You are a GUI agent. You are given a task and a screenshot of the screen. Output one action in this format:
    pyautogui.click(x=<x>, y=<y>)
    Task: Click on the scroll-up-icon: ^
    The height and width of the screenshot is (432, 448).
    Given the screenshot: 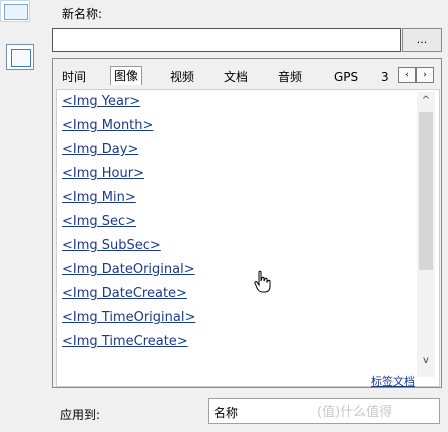 What is the action you would take?
    pyautogui.click(x=426, y=101)
    